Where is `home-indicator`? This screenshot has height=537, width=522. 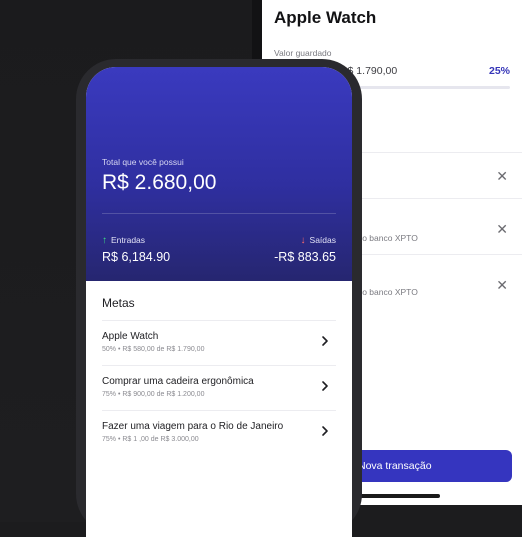 home-indicator is located at coordinates (399, 496).